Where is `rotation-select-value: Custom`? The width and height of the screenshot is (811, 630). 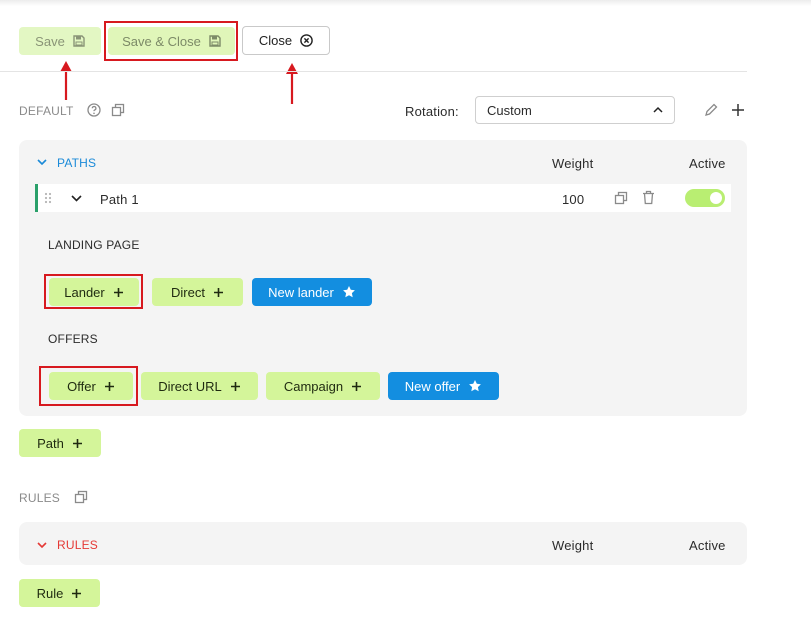
rotation-select-value: Custom is located at coordinates (509, 110).